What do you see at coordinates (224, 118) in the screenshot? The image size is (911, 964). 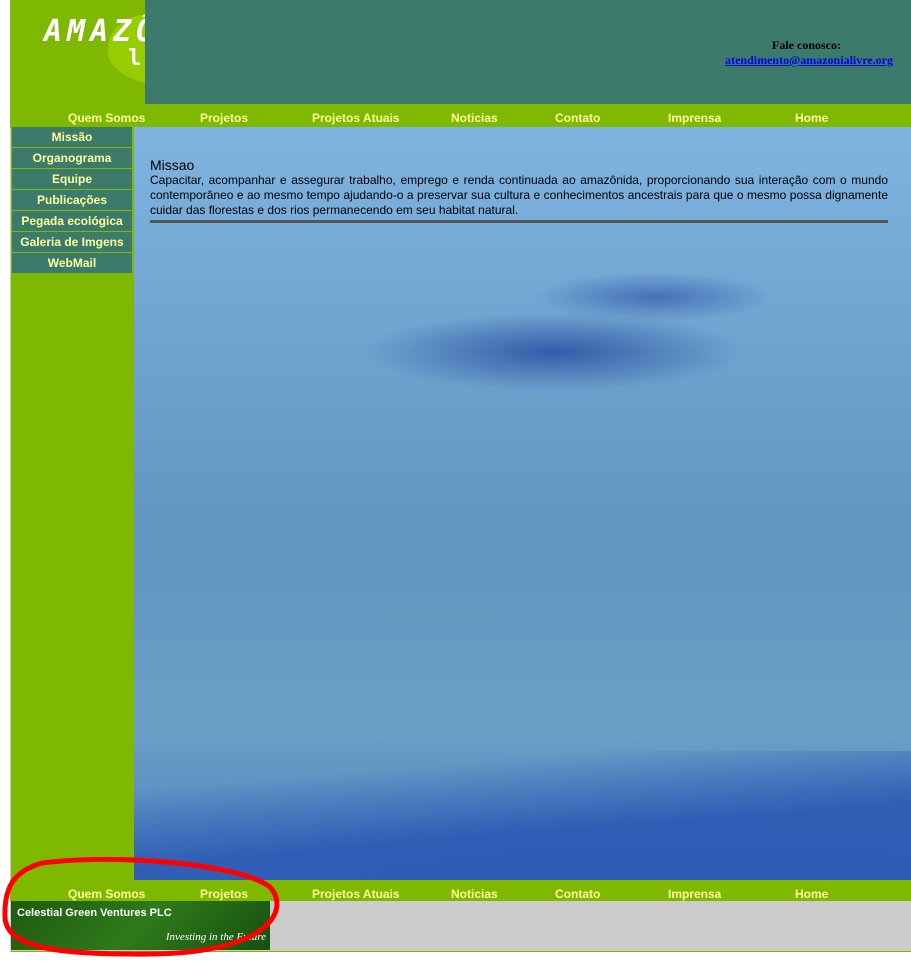 I see `nav-projetos: Projetos` at bounding box center [224, 118].